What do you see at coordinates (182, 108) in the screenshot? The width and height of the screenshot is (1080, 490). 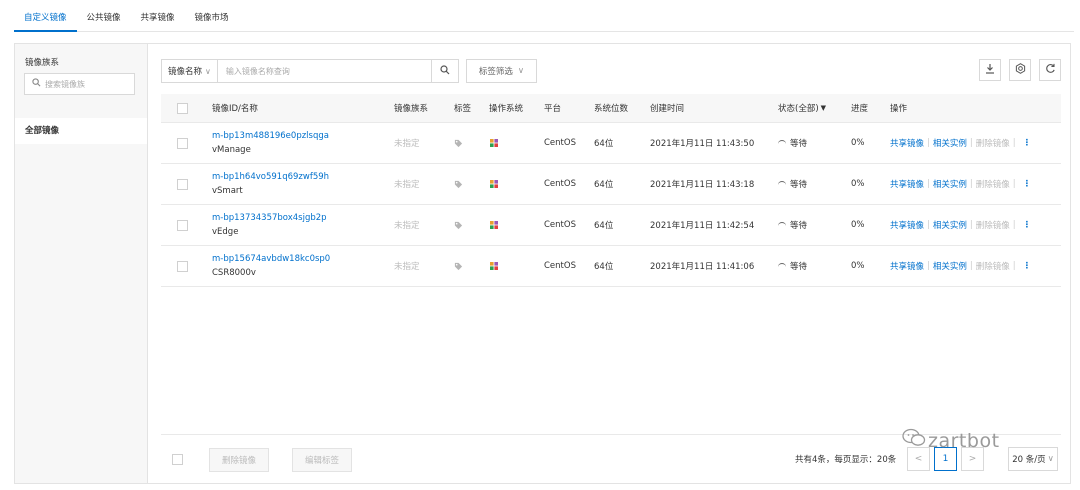 I see `select-all-checkbox` at bounding box center [182, 108].